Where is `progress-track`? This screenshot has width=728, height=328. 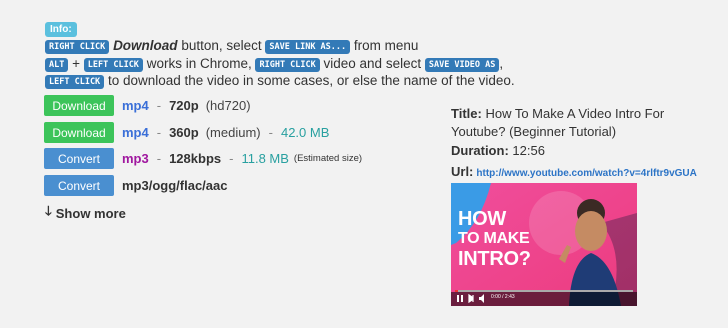 progress-track is located at coordinates (544, 291).